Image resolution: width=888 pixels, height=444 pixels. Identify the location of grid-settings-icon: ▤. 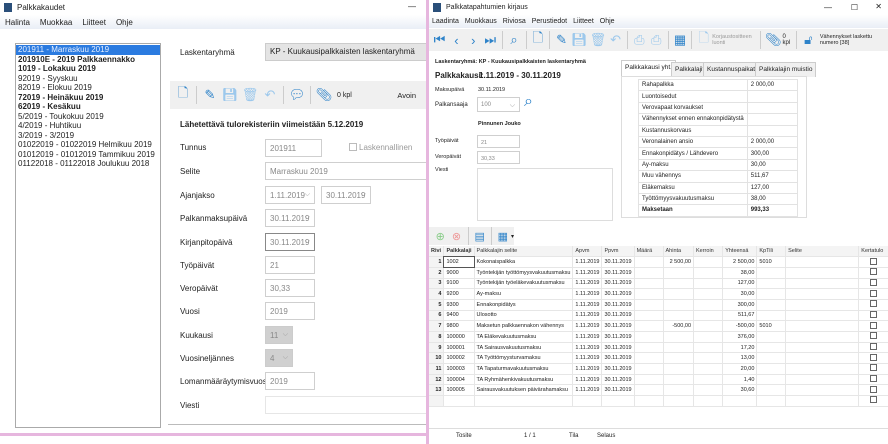
(479, 236).